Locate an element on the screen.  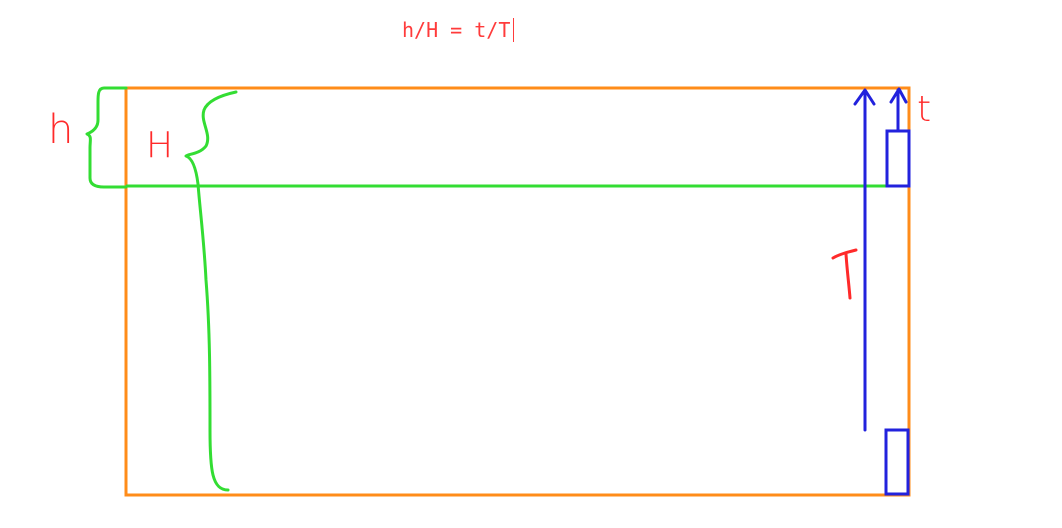
formula-content: h/H = t/T is located at coordinates (456, 30).